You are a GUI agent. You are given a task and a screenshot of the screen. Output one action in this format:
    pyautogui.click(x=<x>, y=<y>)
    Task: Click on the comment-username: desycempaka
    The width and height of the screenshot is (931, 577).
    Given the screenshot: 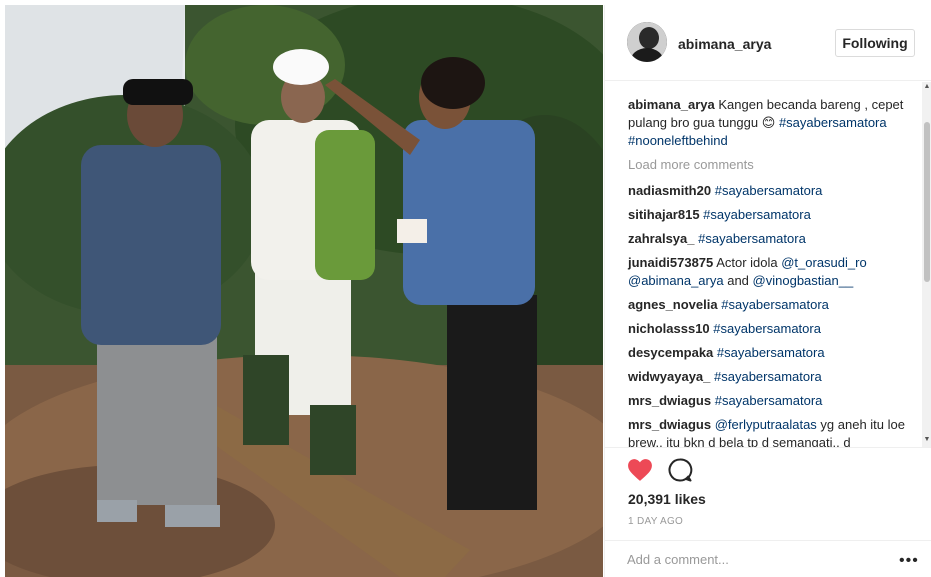 What is the action you would take?
    pyautogui.click(x=670, y=352)
    